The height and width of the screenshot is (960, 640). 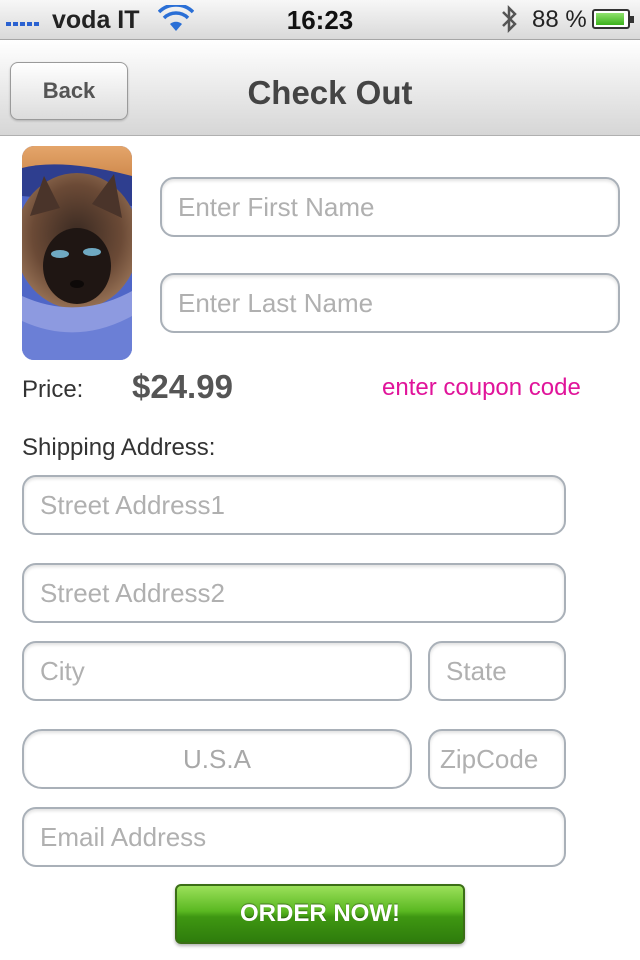 I want to click on status-bar: voda IT 16:23 88 %, so click(x=320, y=20).